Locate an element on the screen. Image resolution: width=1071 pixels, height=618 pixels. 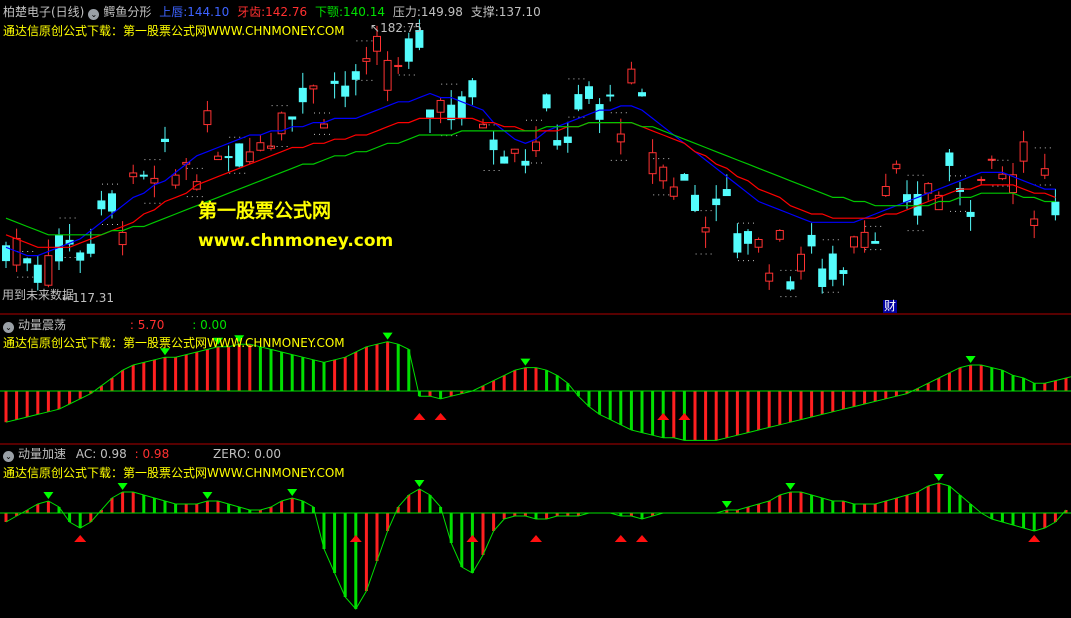
jaw-value: 140.14 is located at coordinates (364, 12).